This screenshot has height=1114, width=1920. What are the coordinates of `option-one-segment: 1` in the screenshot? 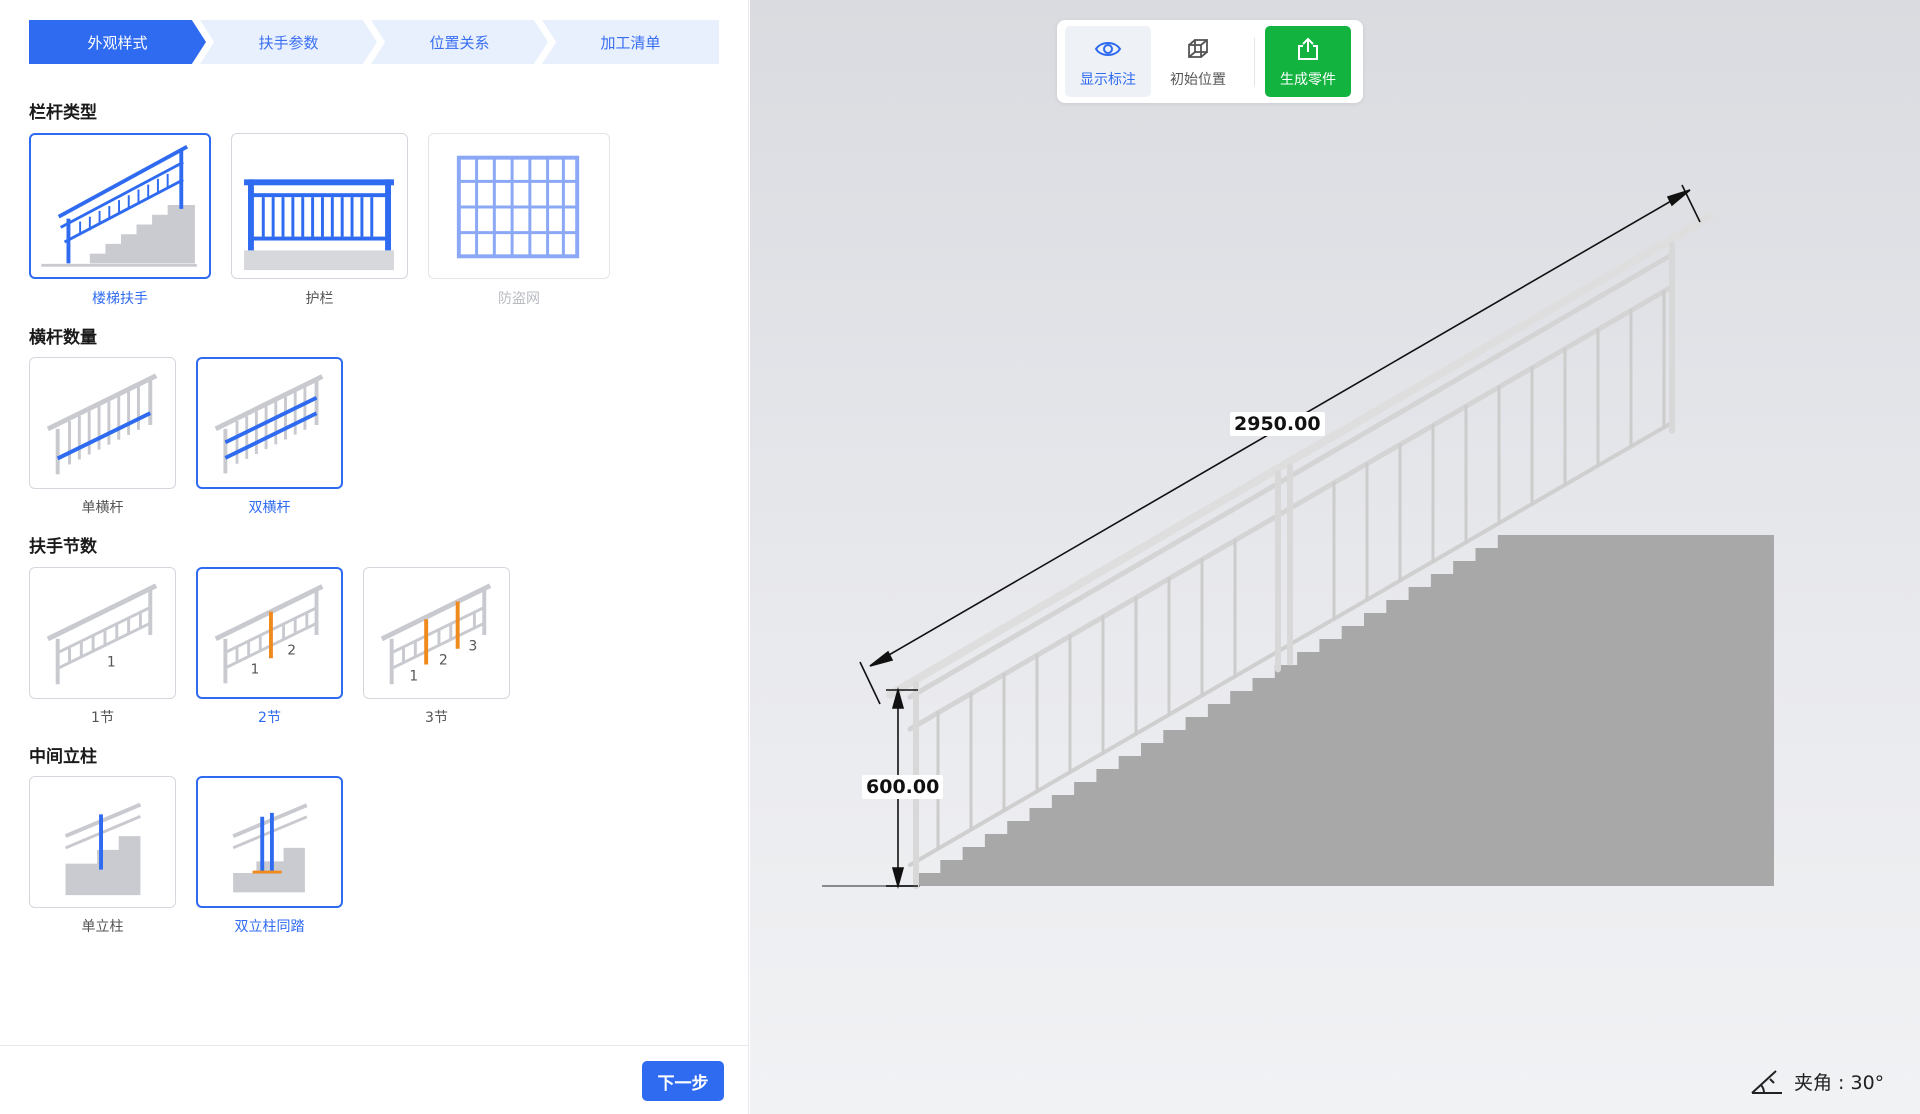 It's located at (102, 633).